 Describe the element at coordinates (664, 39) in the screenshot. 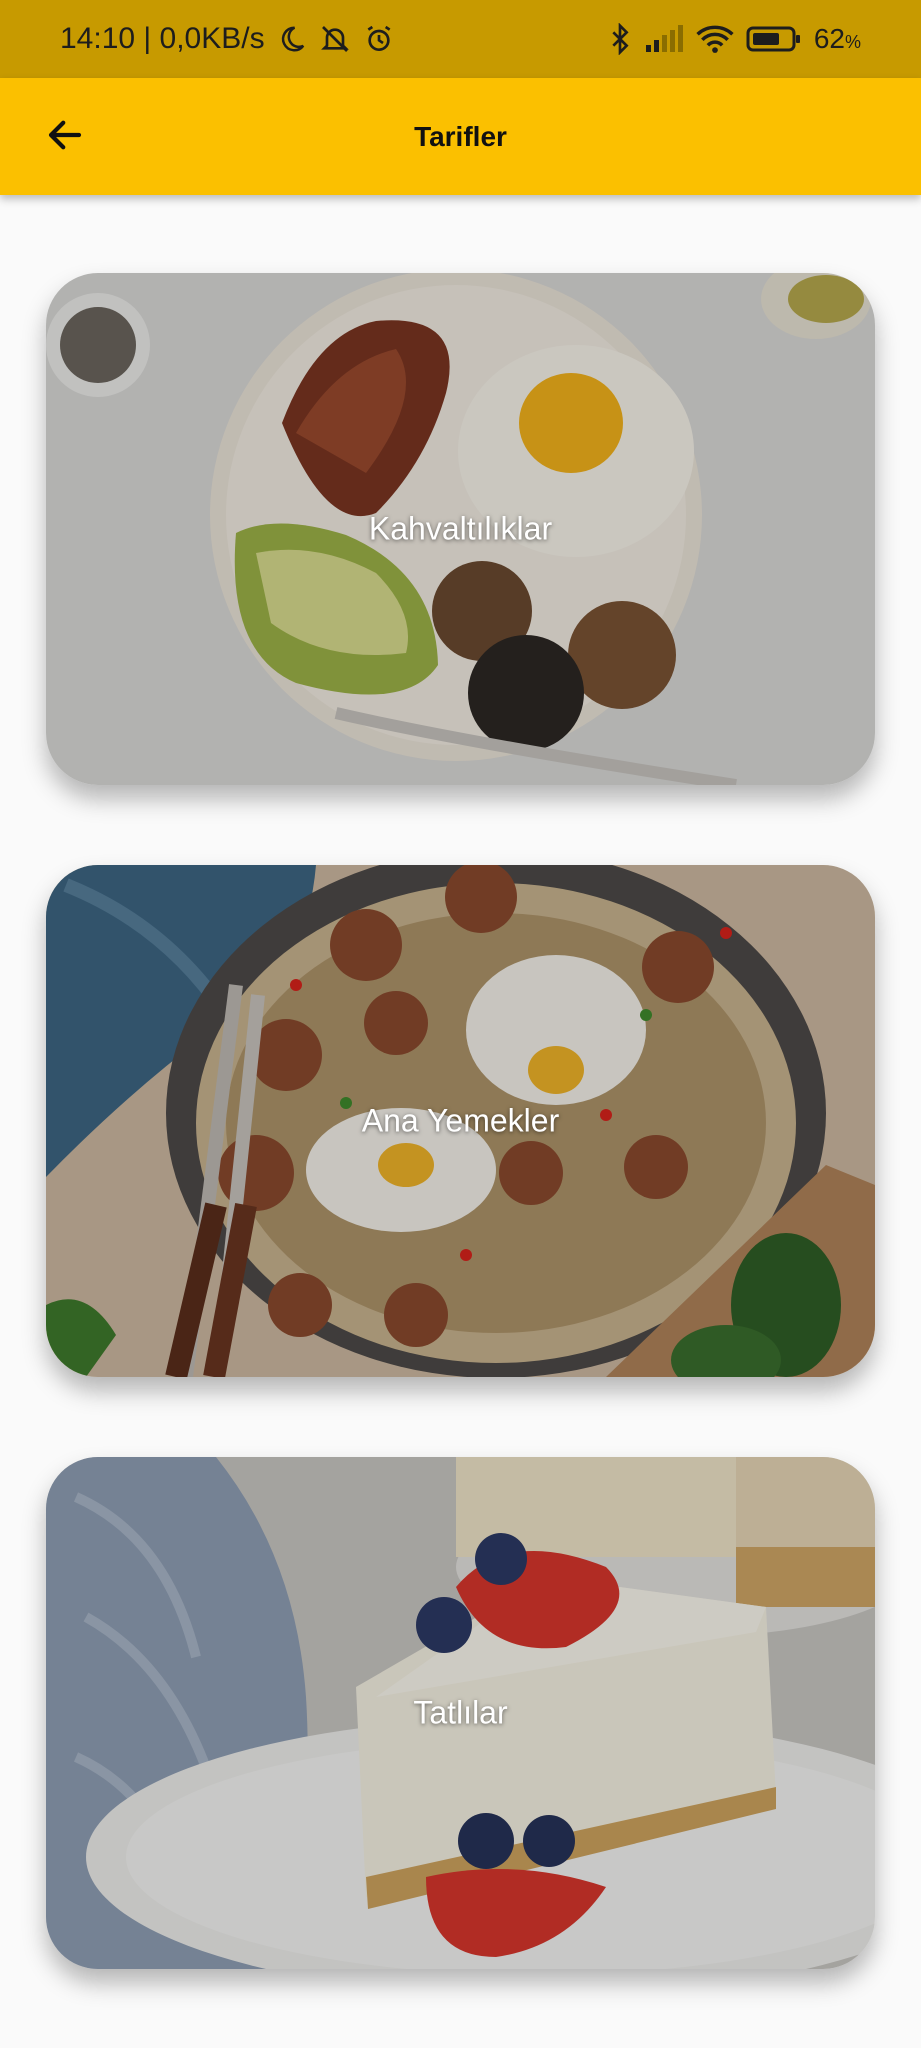

I see `cellular-signal-icon` at that location.